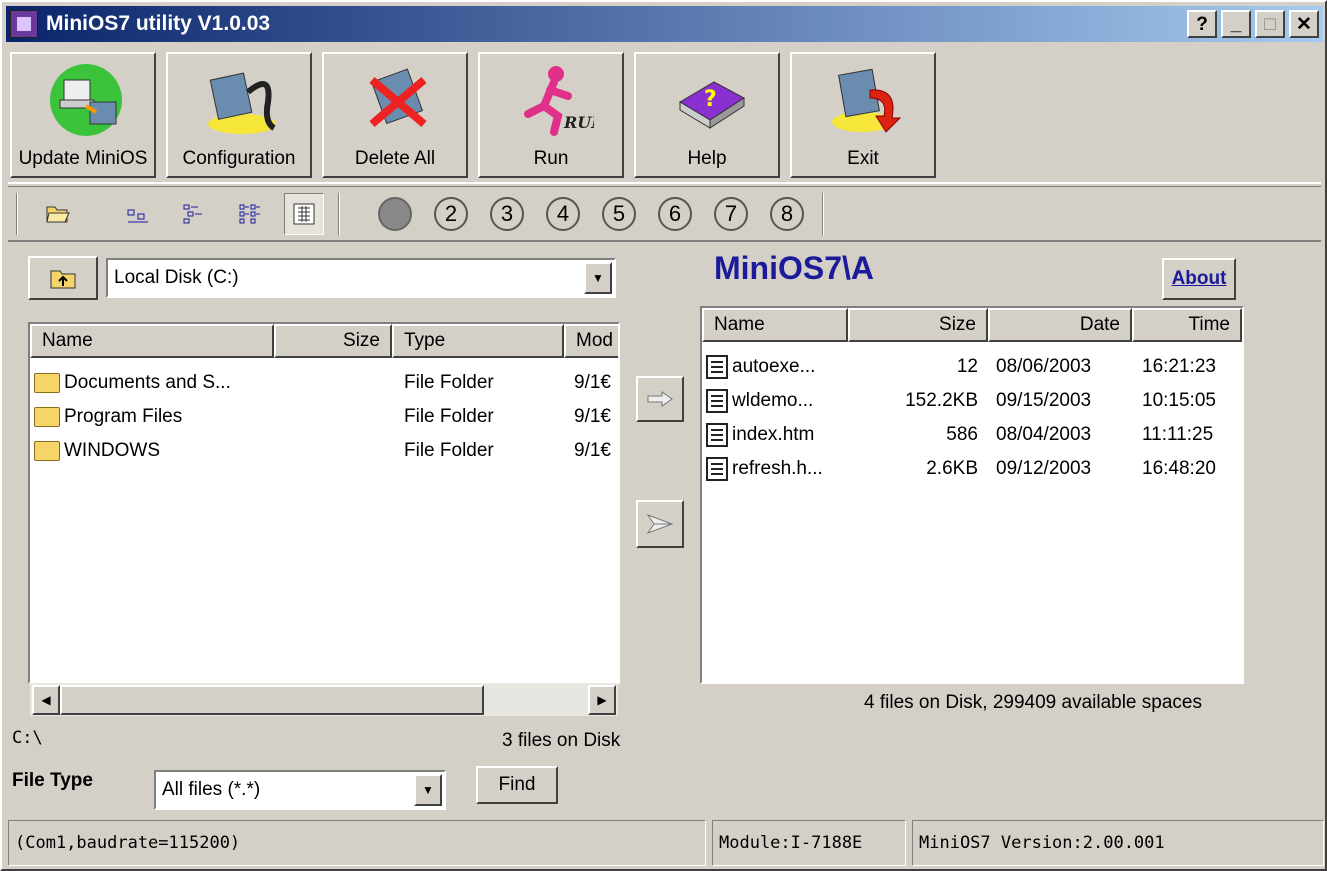  What do you see at coordinates (602, 700) in the screenshot?
I see `scroll-right-icon: ▶` at bounding box center [602, 700].